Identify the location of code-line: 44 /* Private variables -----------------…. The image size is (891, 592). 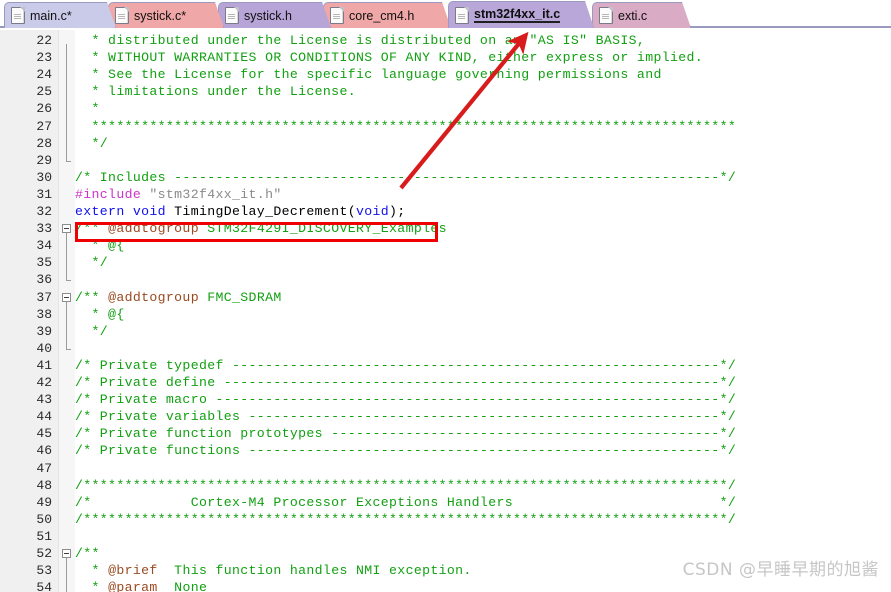
(445, 416).